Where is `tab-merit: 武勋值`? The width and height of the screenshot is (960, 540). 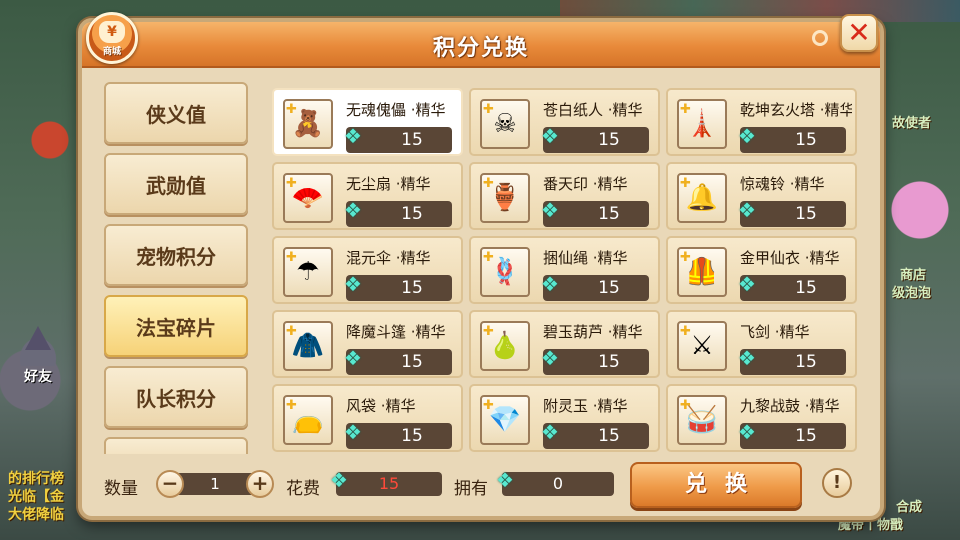
tab-merit: 武勋值 is located at coordinates (176, 184).